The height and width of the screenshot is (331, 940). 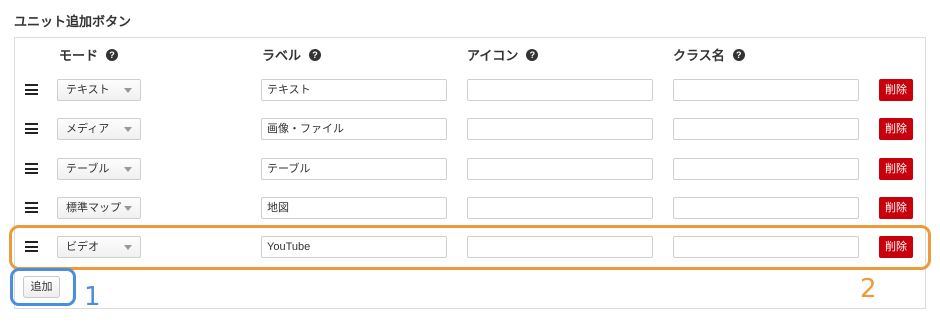 I want to click on column-header-label: ラベル ?, so click(x=292, y=54).